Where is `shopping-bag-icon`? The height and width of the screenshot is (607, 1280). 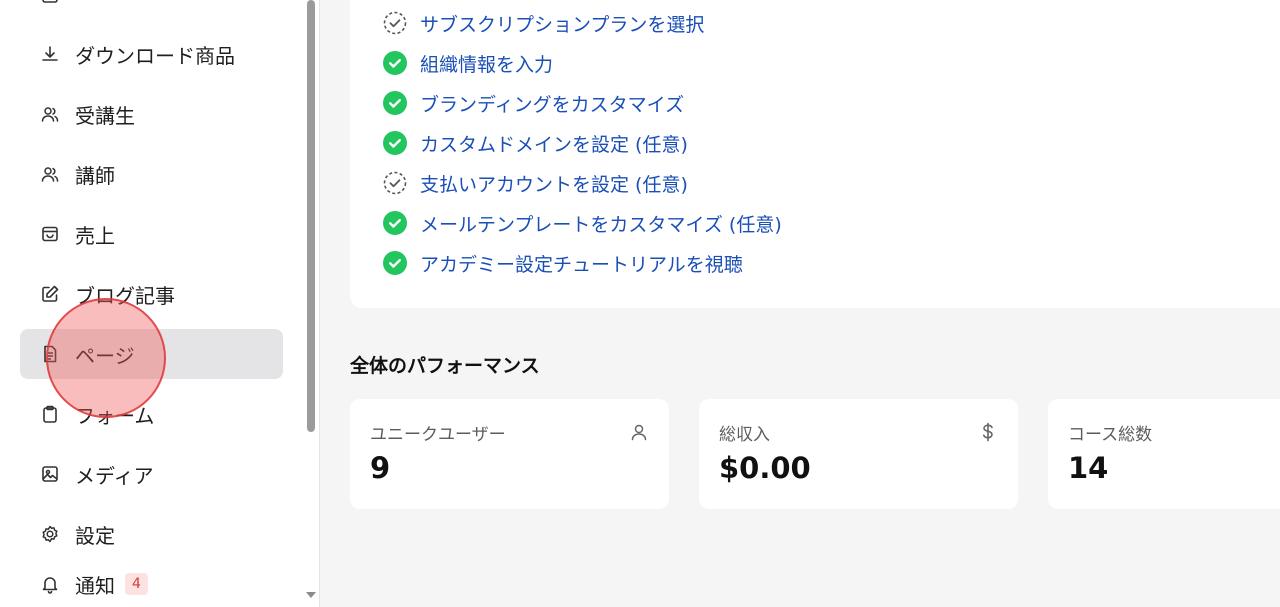
shopping-bag-icon is located at coordinates (50, 234).